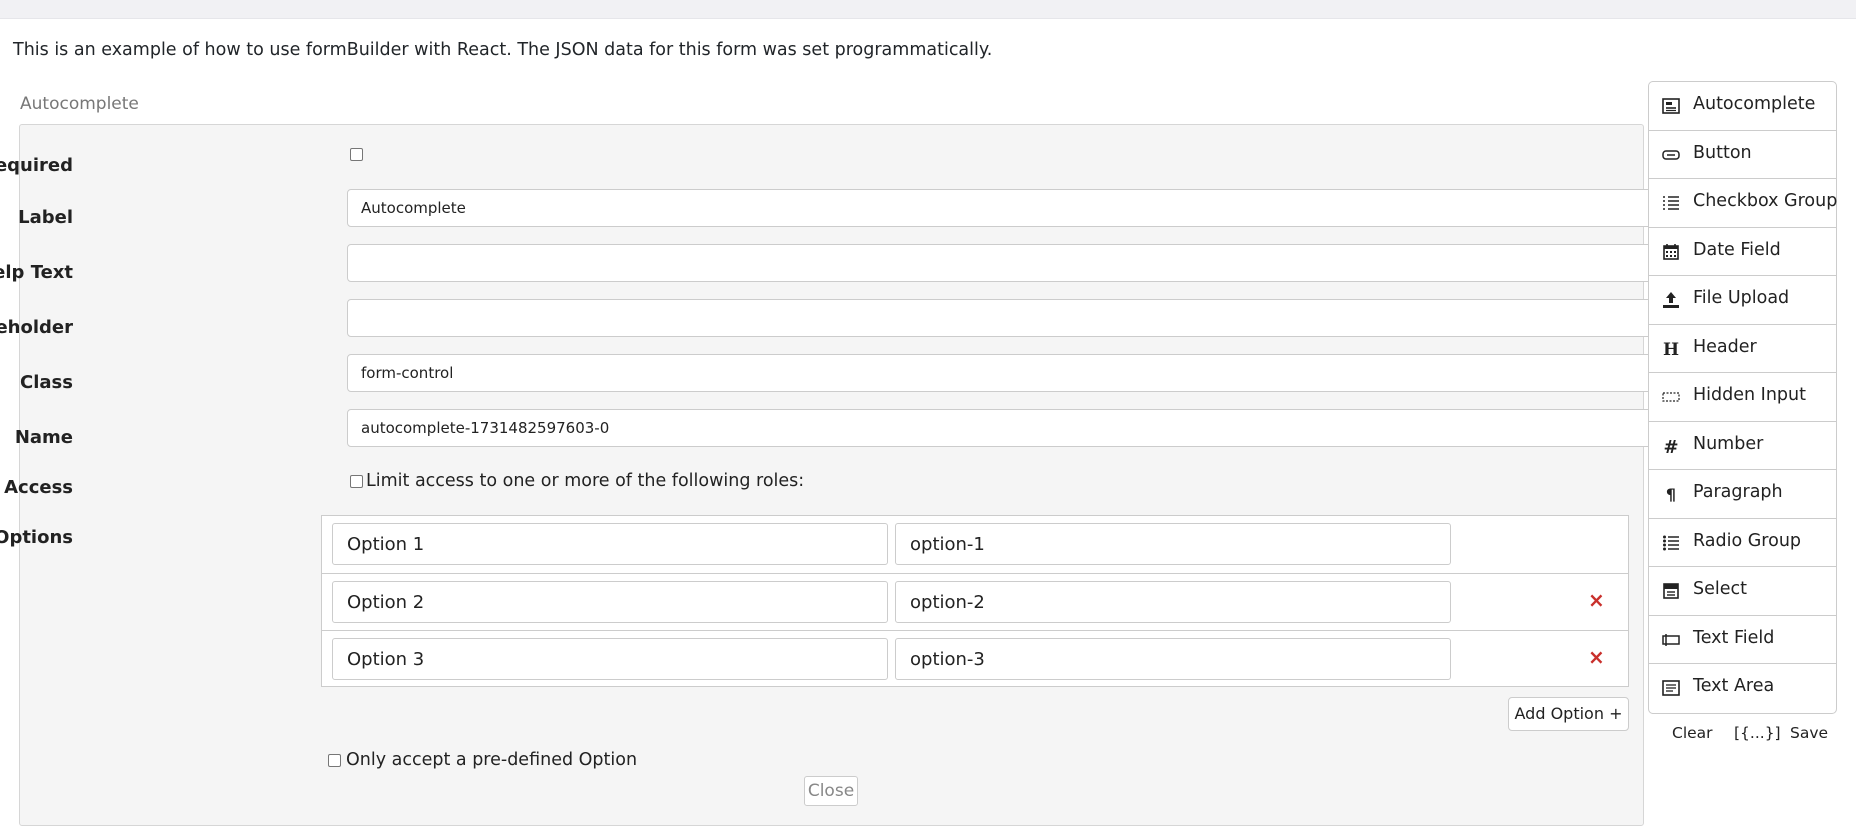  I want to click on required-label: Required, so click(36, 165).